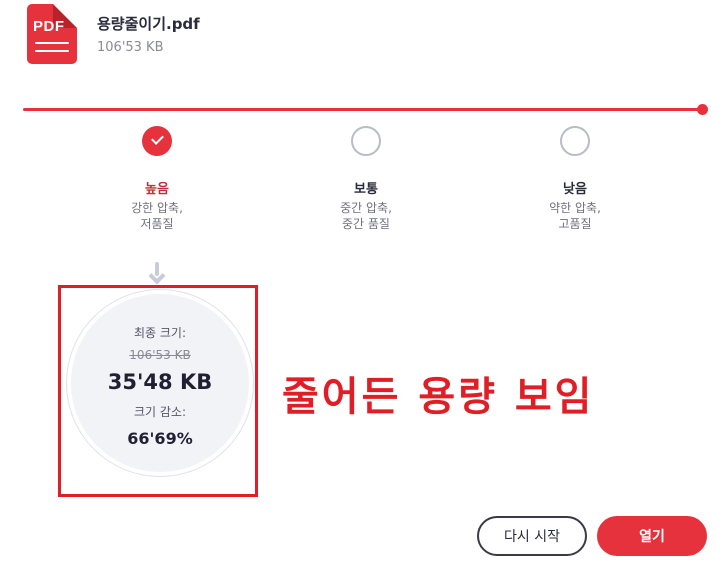 The height and width of the screenshot is (563, 720). What do you see at coordinates (158, 391) in the screenshot?
I see `annotation-highlight-box` at bounding box center [158, 391].